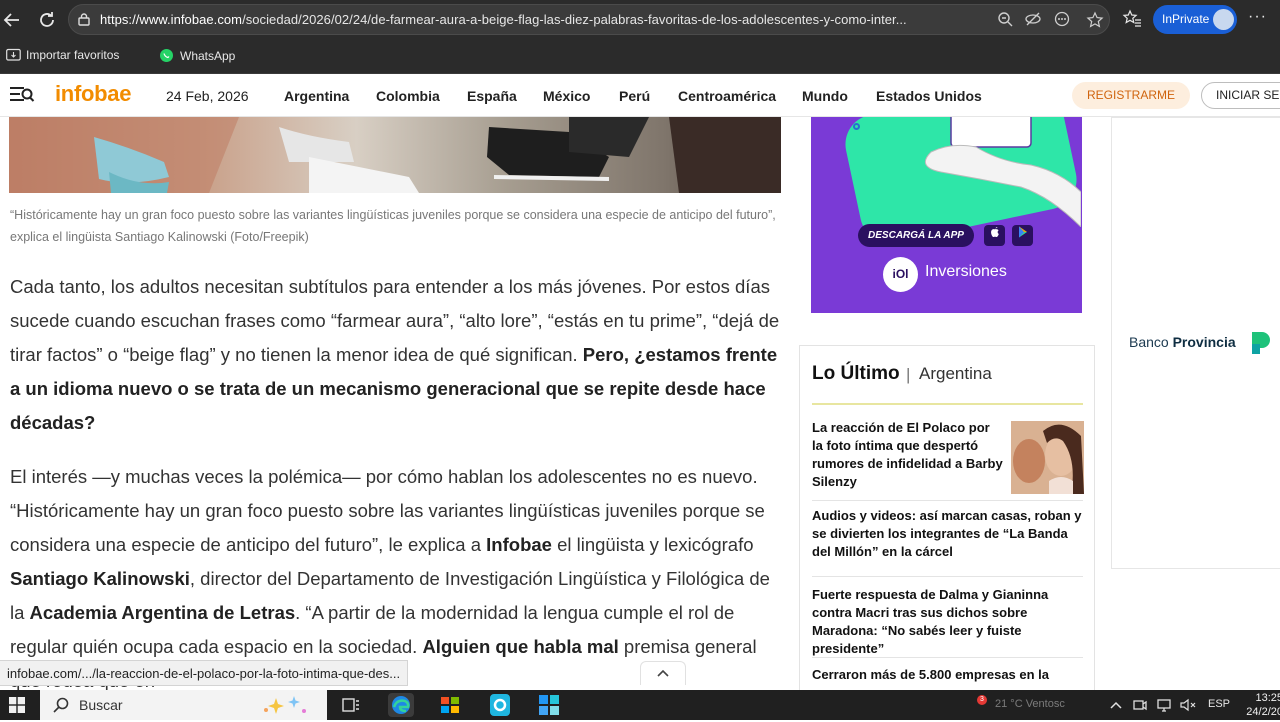  What do you see at coordinates (12, 20) in the screenshot?
I see `back-icon` at bounding box center [12, 20].